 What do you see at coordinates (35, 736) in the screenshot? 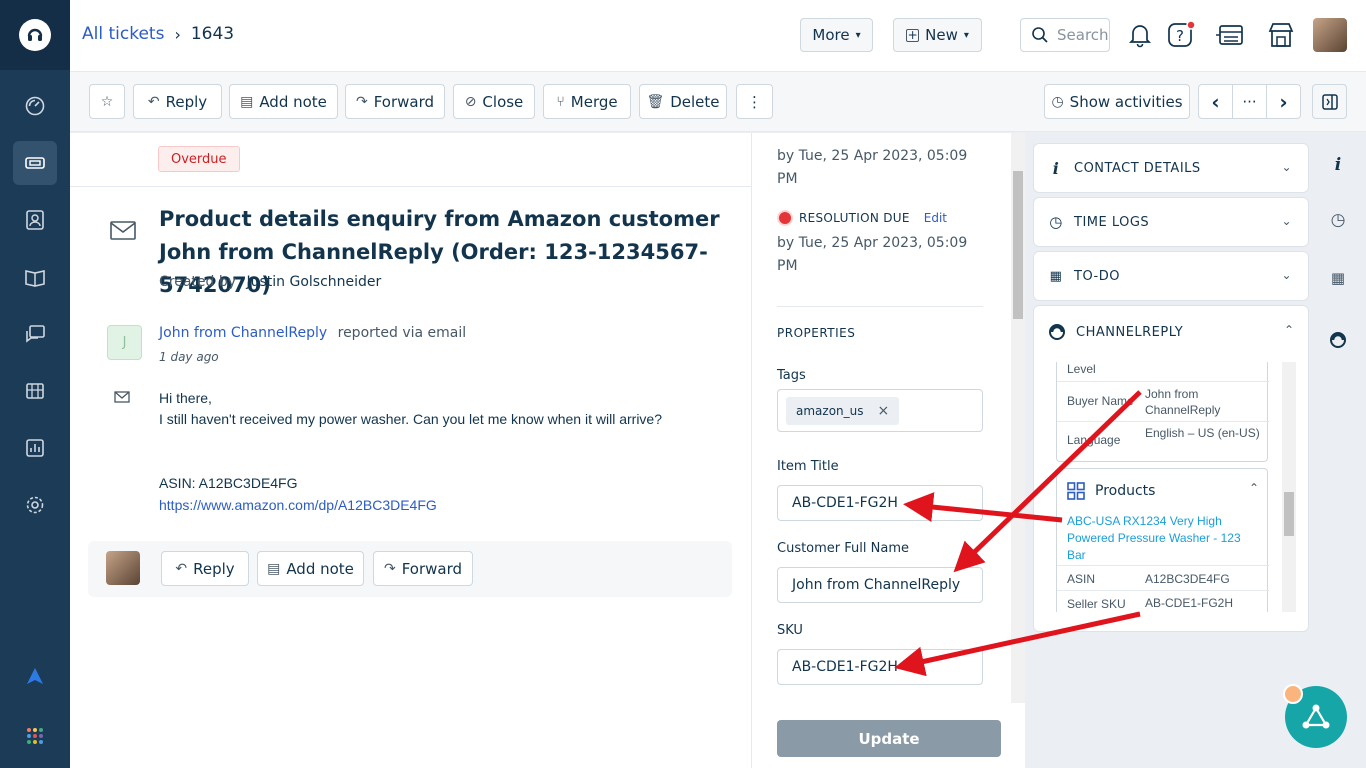
I see `apps-grid-icon` at bounding box center [35, 736].